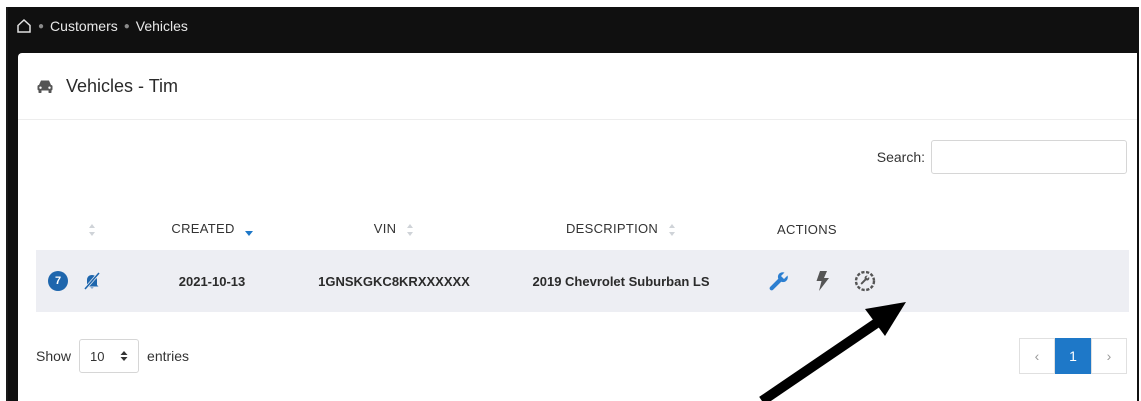  Describe the element at coordinates (394, 229) in the screenshot. I see `column-header-vin: VIN` at that location.